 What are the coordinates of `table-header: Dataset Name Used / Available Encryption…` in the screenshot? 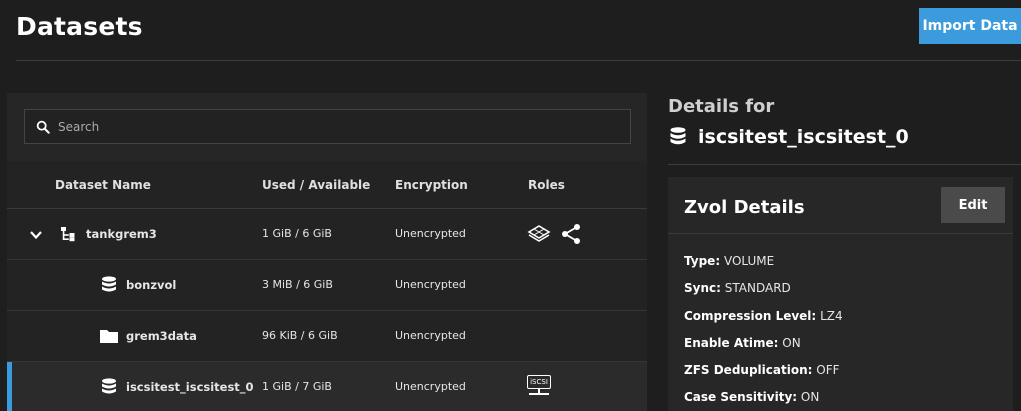 It's located at (327, 185).